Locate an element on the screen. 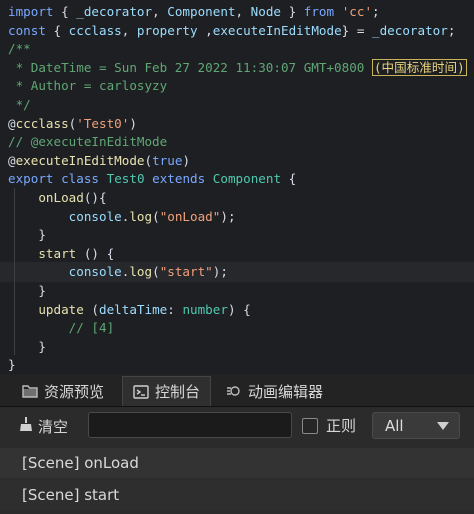 The image size is (474, 514). code-token: */ is located at coordinates (19, 104).